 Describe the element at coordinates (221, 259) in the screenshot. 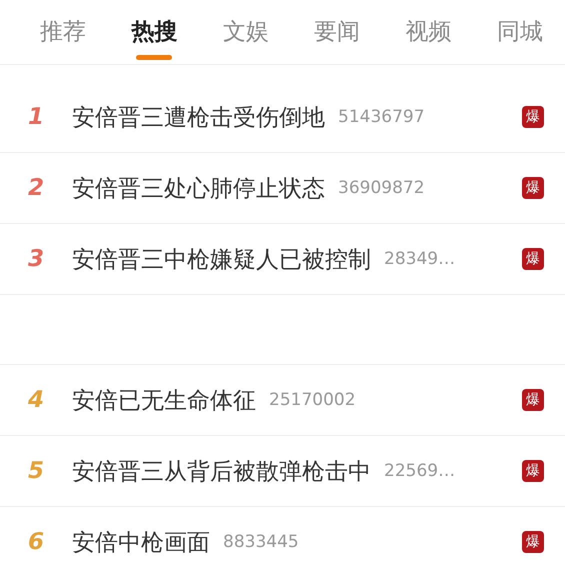

I see `topic-title: 安倍晋三中枪嫌疑人已被控制` at that location.